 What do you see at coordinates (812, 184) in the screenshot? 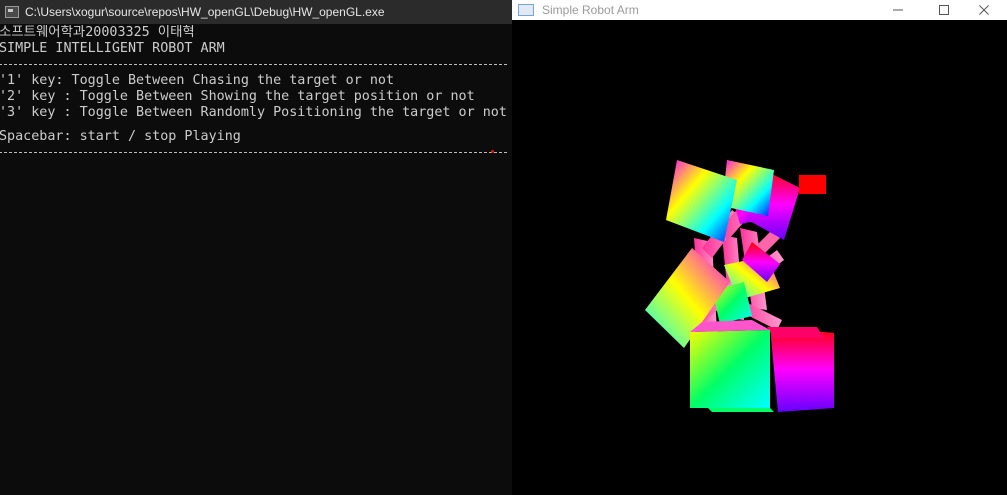
I see `target-marker` at bounding box center [812, 184].